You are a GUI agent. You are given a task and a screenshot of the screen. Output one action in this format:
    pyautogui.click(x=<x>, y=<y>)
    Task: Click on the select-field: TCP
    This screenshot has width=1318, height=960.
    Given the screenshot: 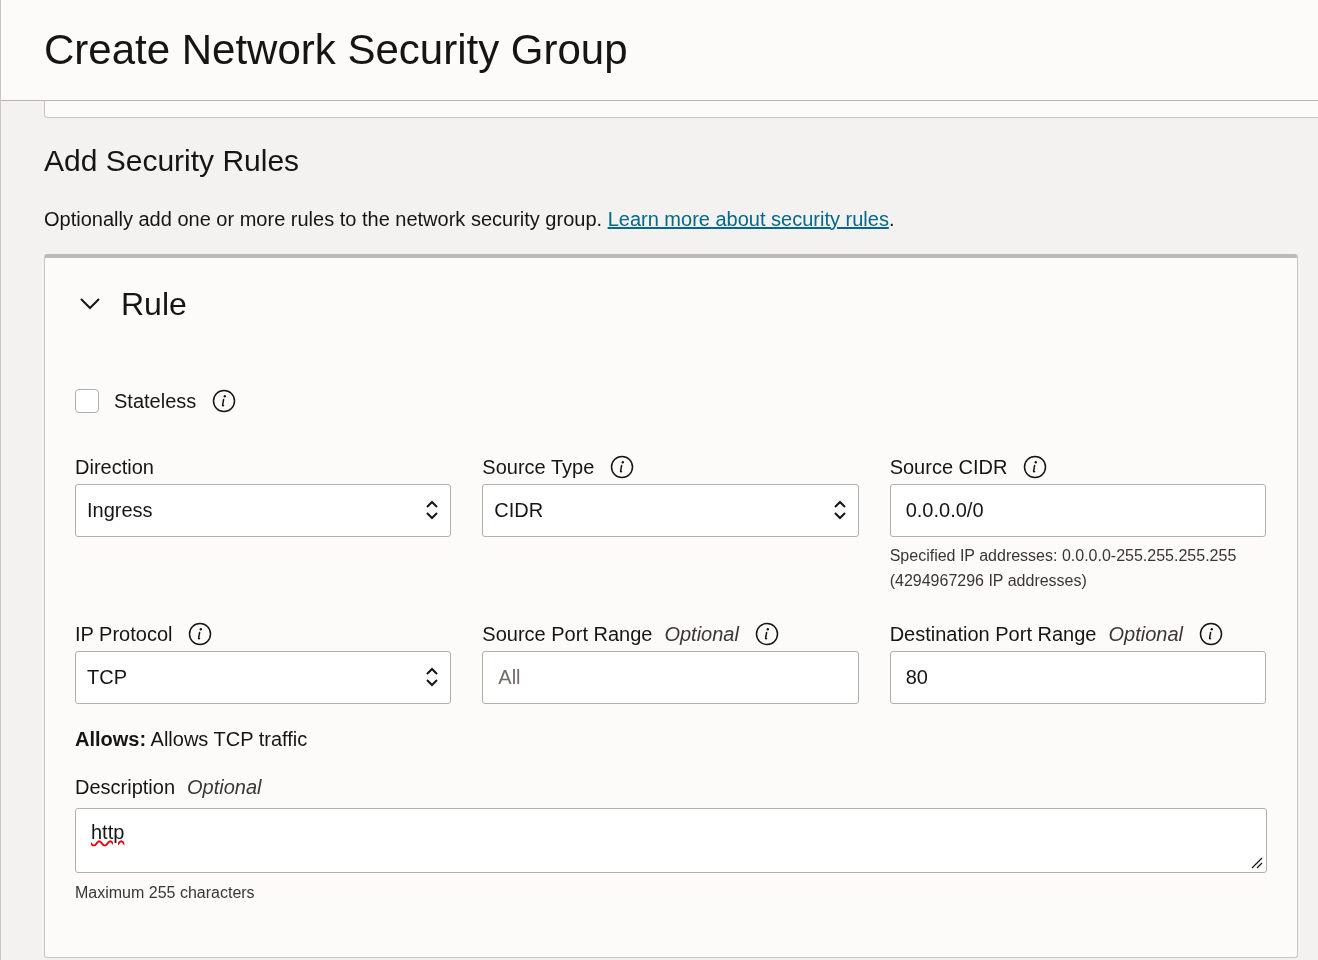 What is the action you would take?
    pyautogui.click(x=263, y=677)
    